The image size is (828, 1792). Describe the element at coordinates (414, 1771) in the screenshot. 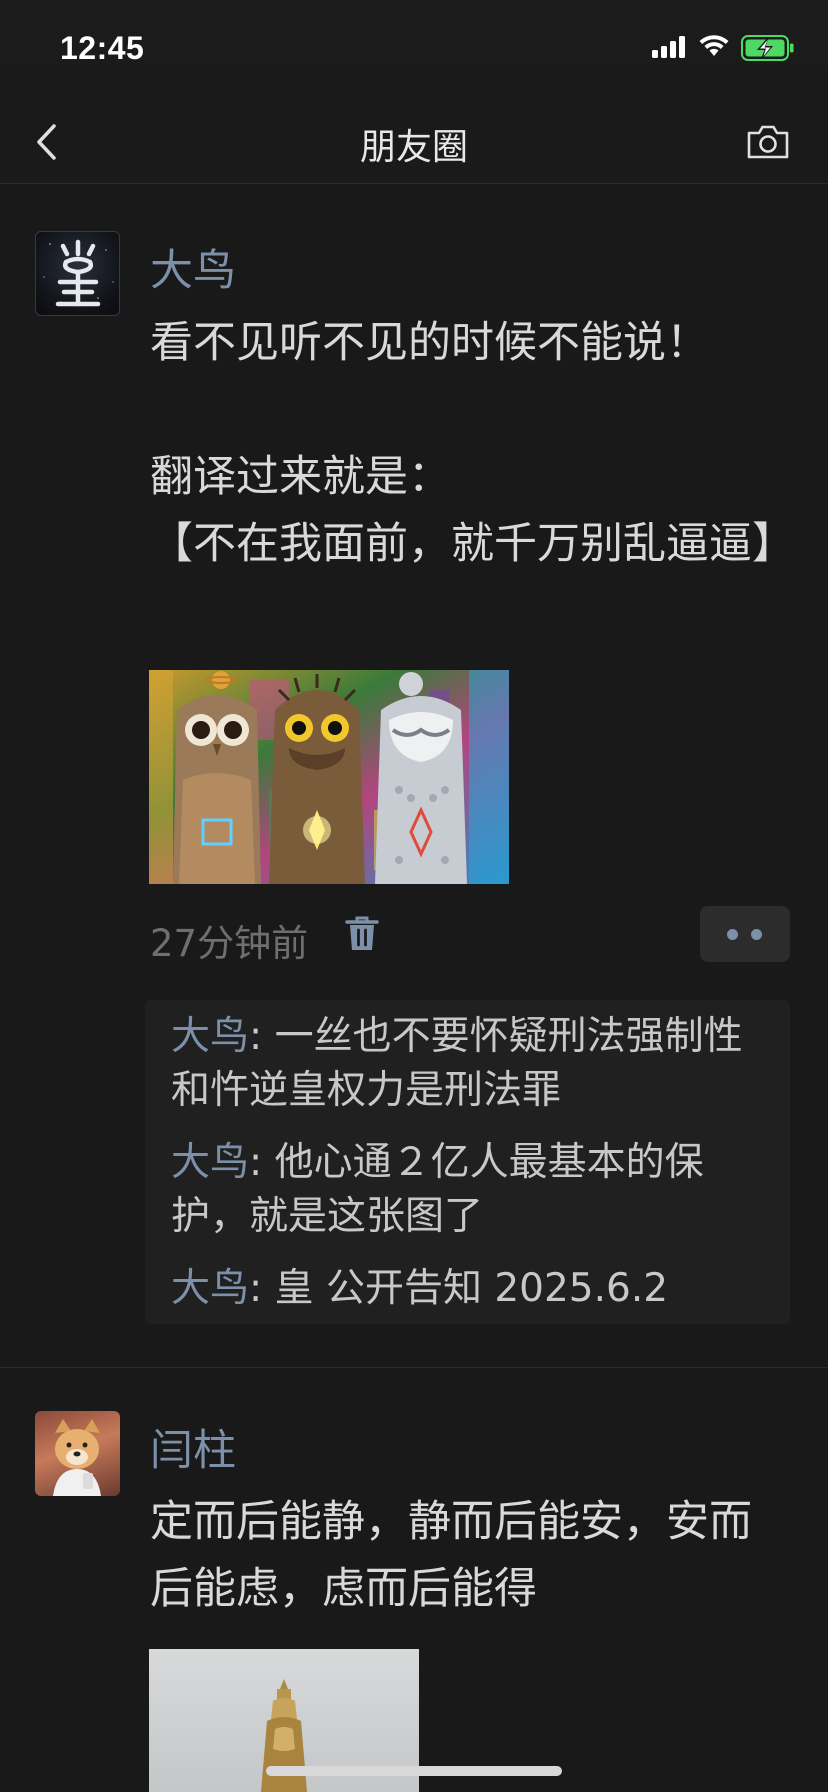

I see `home-indicator` at that location.